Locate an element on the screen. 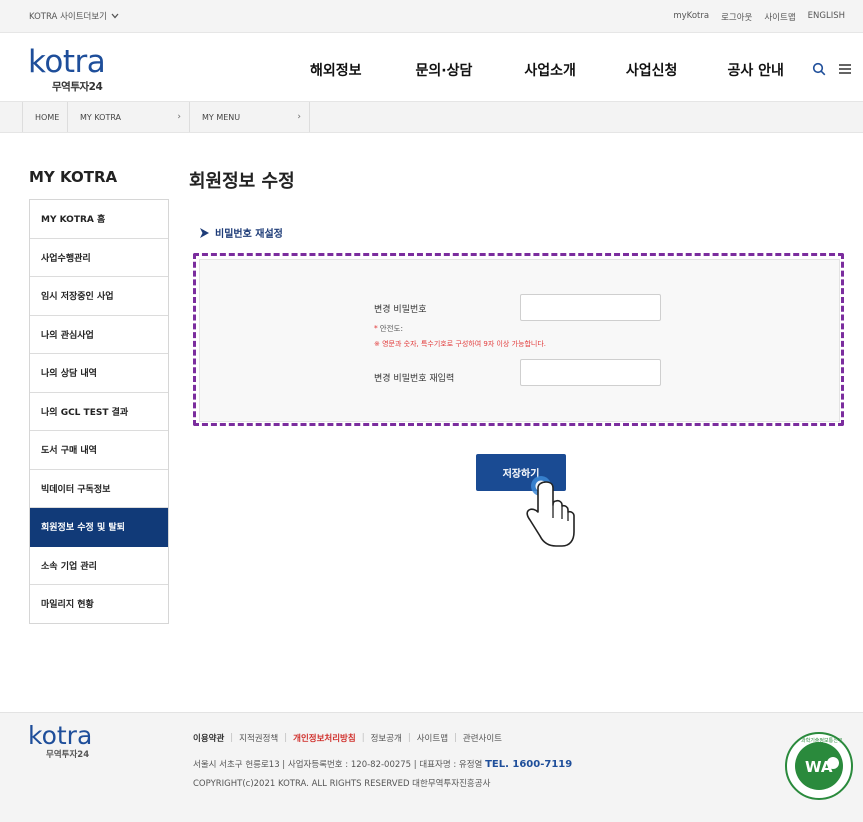 This screenshot has width=863, height=822. footer-link-related: 관련사이트 is located at coordinates (482, 738).